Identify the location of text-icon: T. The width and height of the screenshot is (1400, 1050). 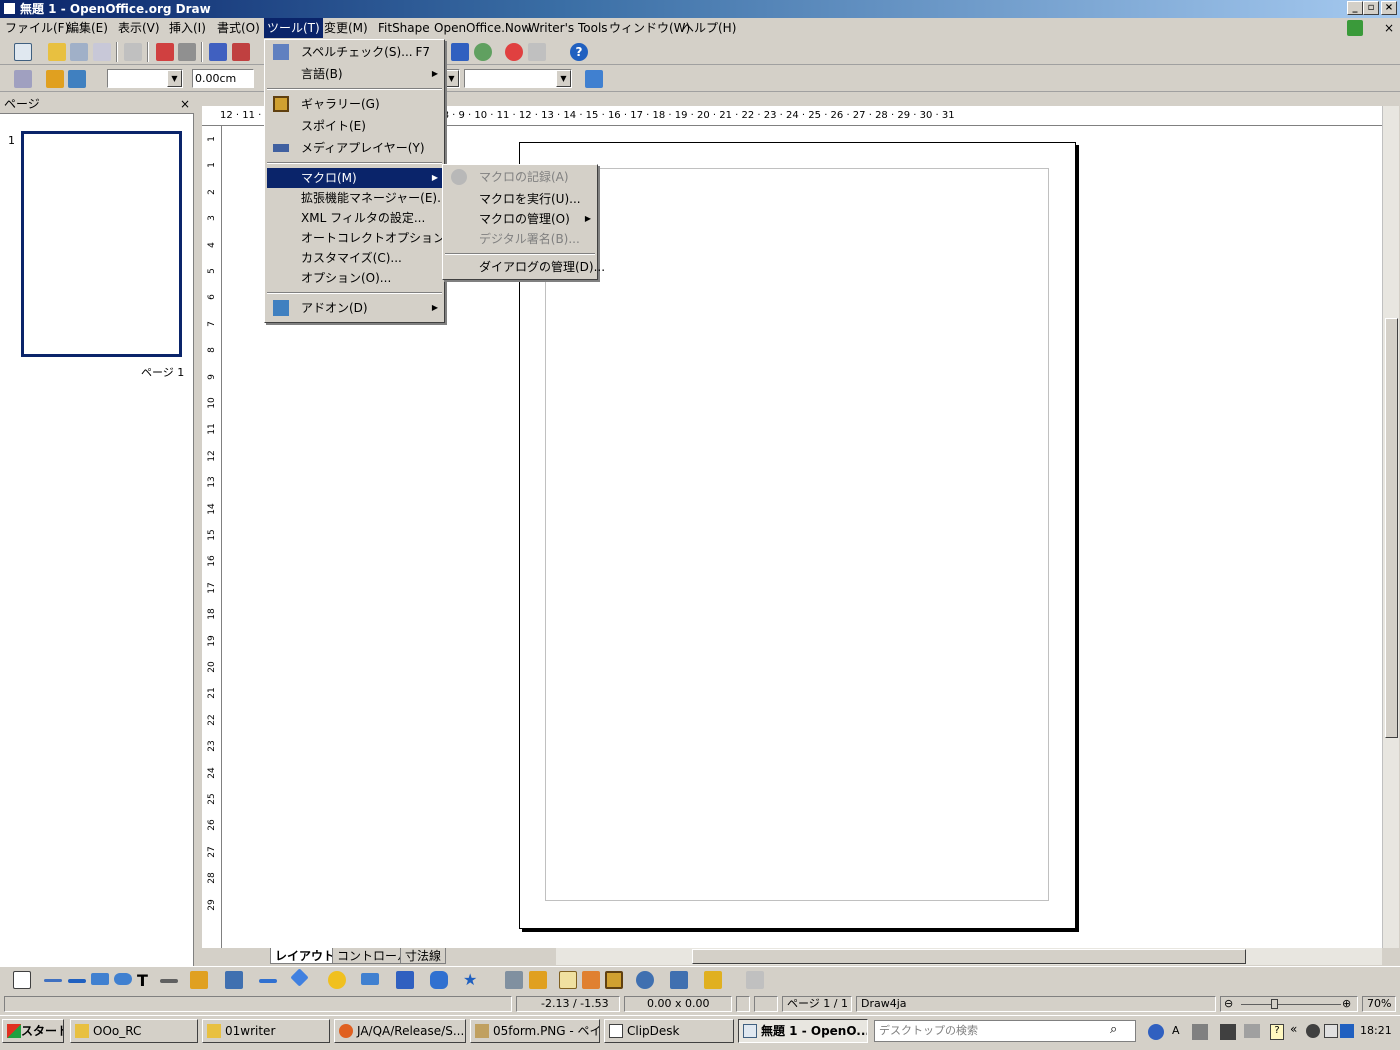
(146, 980).